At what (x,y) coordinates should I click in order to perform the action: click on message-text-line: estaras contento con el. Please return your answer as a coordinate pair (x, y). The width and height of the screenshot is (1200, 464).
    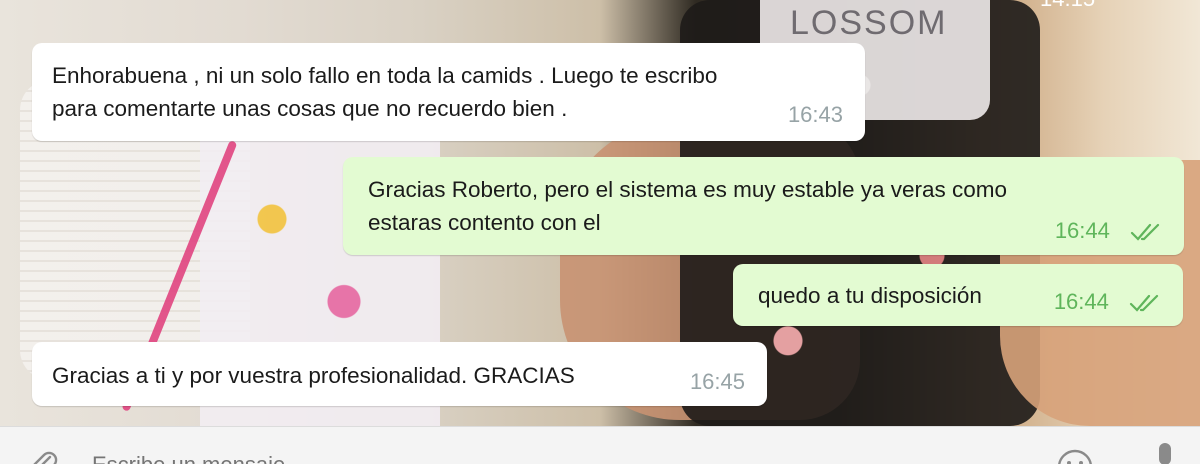
    Looking at the image, I should click on (484, 222).